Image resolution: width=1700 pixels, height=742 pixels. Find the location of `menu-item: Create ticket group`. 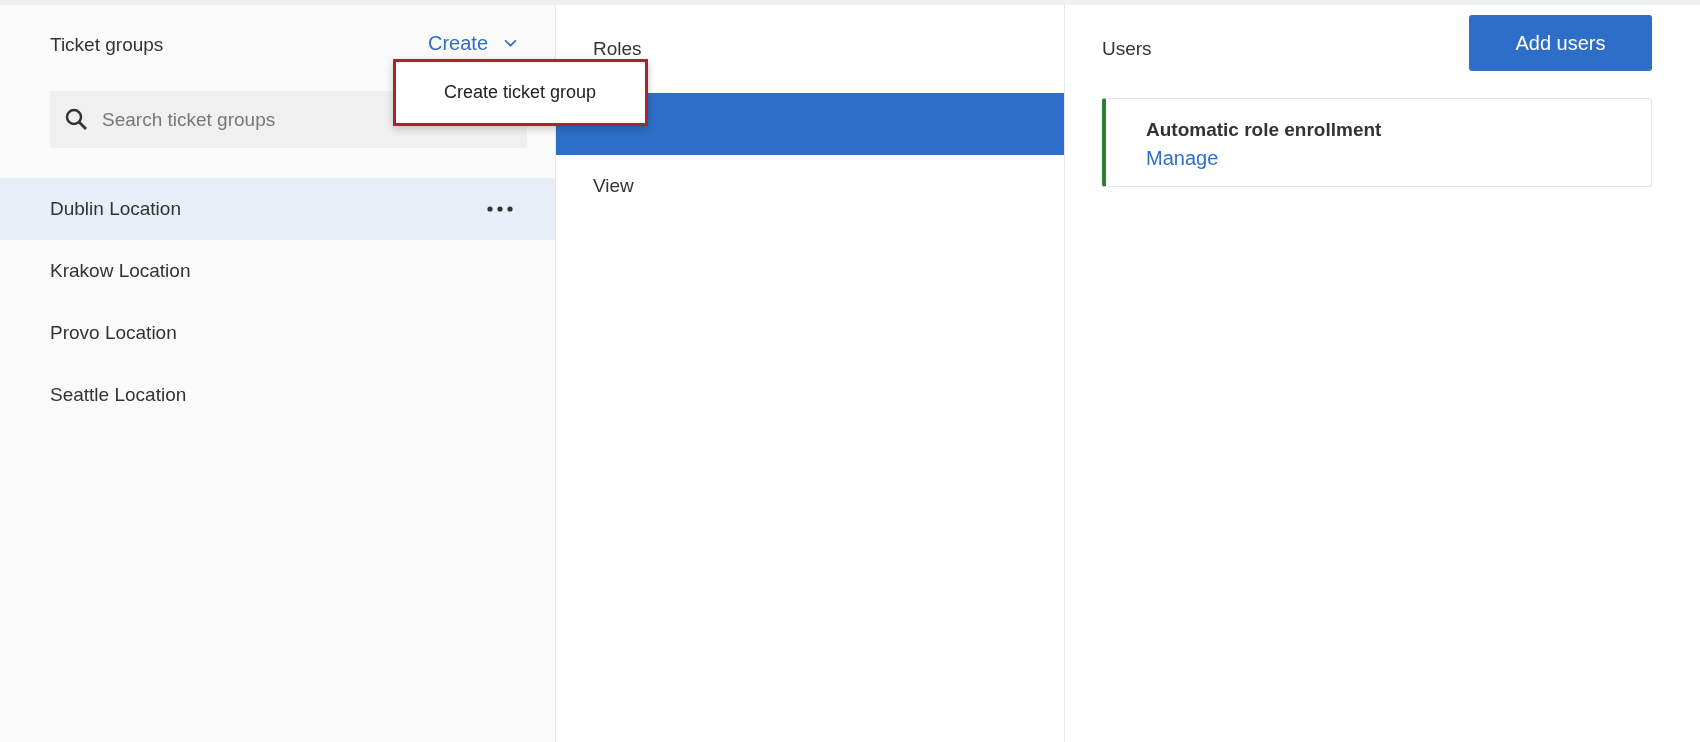

menu-item: Create ticket group is located at coordinates (520, 92).